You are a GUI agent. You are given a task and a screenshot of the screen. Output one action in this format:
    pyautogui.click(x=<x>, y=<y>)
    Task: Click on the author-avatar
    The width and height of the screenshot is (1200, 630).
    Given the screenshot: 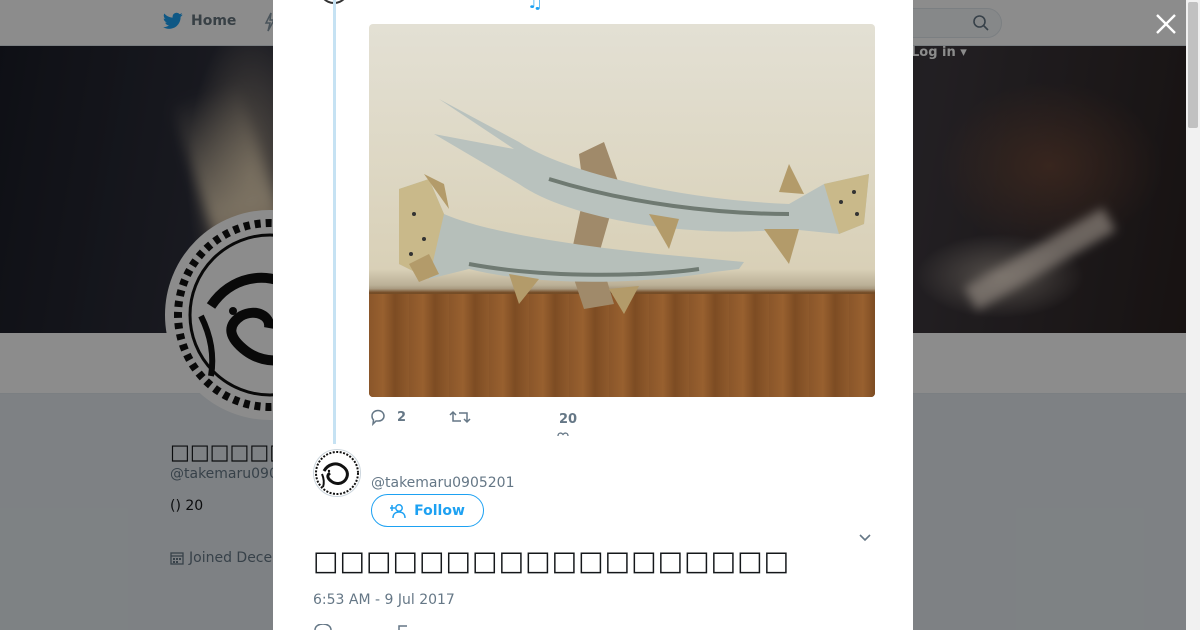 What is the action you would take?
    pyautogui.click(x=337, y=473)
    